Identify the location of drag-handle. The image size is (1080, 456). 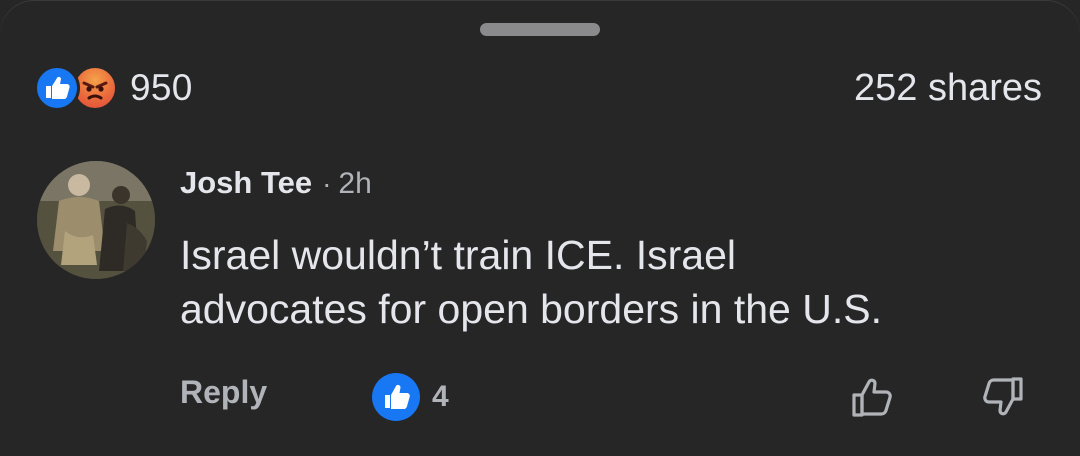
(540, 29).